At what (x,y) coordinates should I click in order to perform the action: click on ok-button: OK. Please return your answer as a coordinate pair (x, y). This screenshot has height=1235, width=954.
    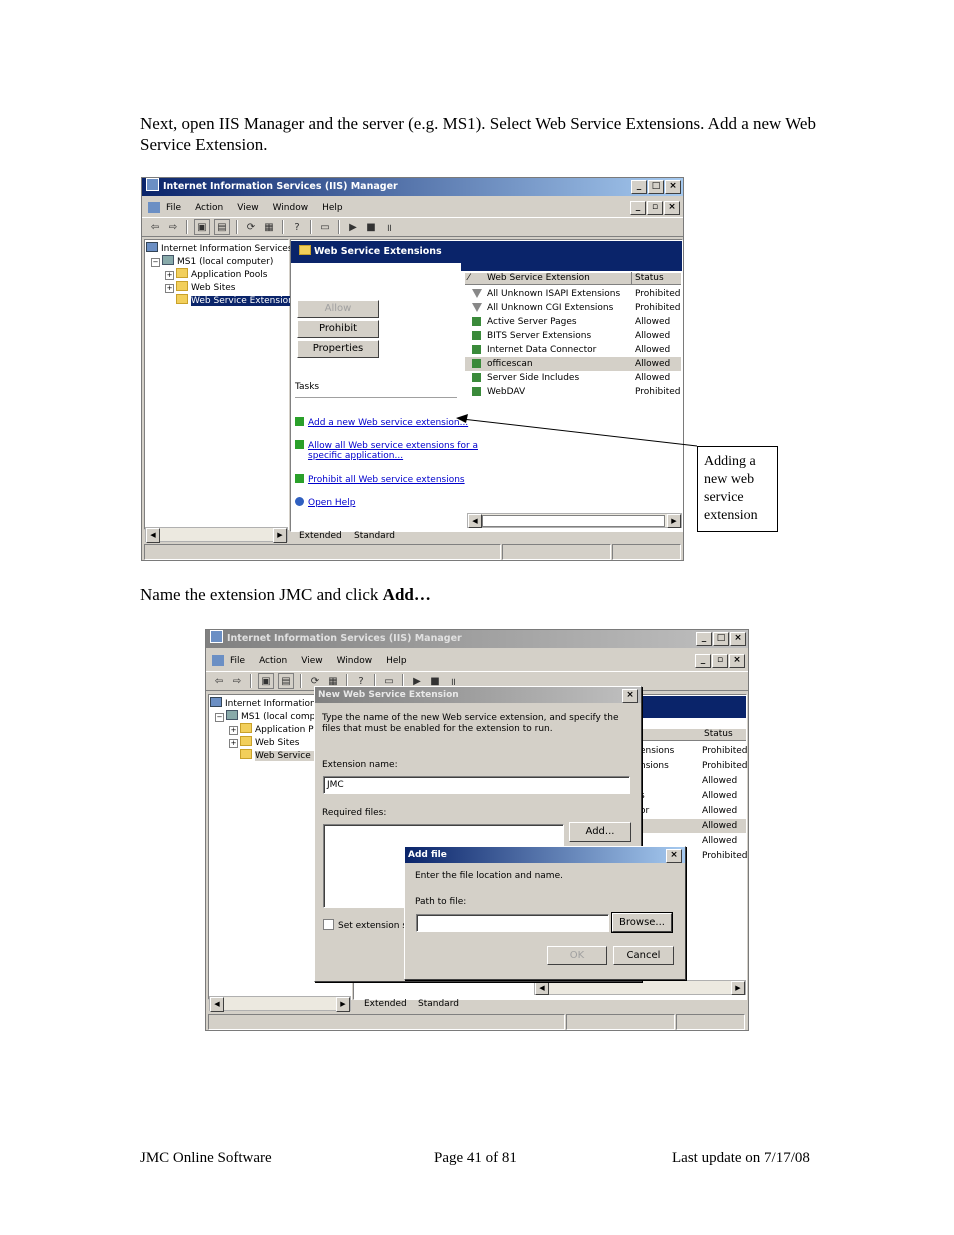
    Looking at the image, I should click on (577, 955).